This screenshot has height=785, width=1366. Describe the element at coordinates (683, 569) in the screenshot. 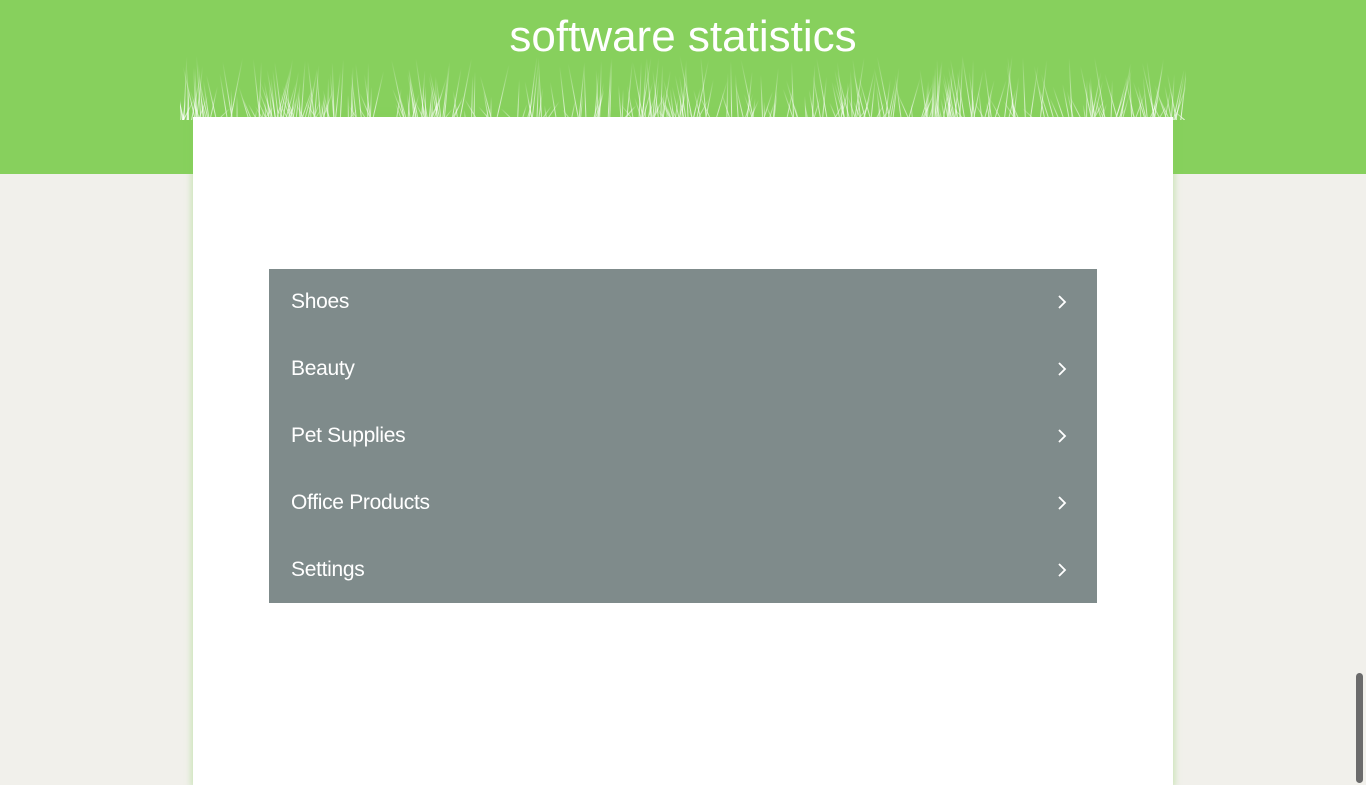

I see `menu-item-settings: Settings` at that location.